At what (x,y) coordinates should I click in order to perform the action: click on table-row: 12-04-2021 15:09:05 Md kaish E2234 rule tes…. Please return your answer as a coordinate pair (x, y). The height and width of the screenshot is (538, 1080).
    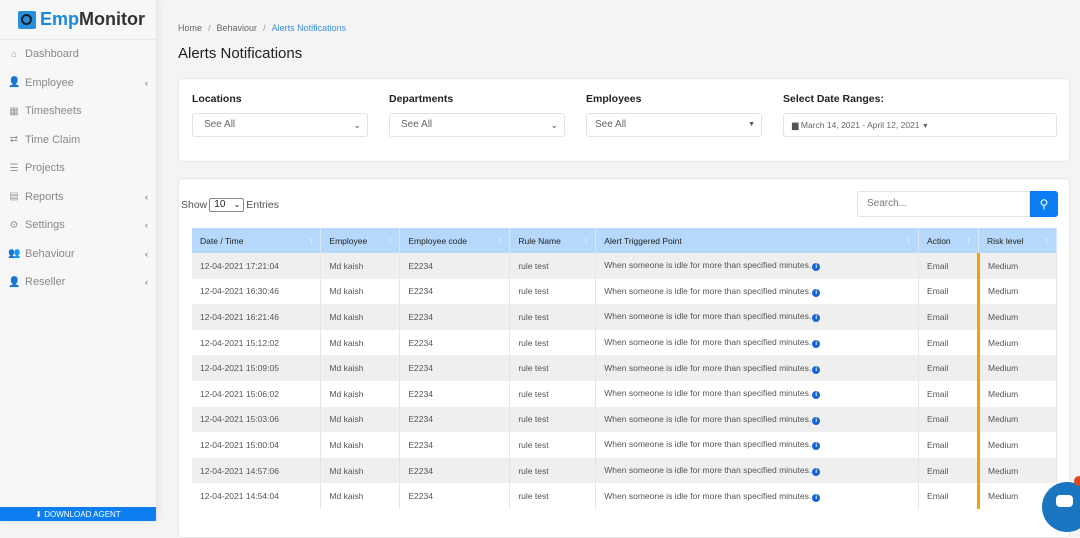
    Looking at the image, I should click on (624, 368).